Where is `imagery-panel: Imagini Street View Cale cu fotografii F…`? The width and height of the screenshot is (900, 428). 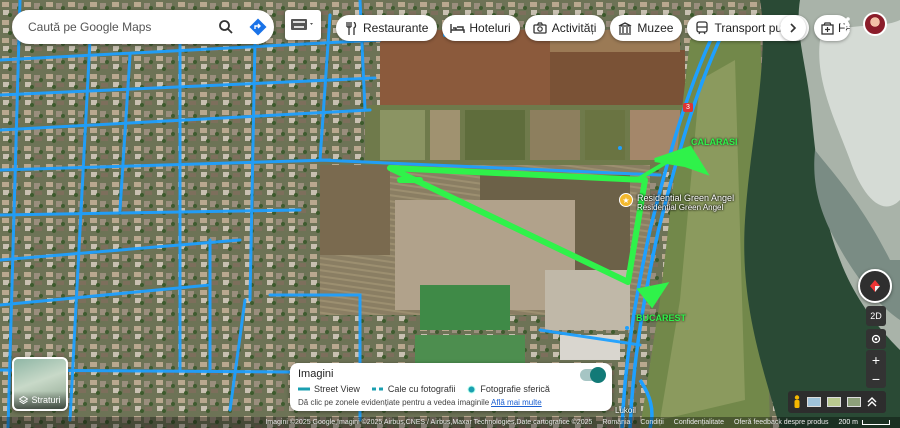 imagery-panel: Imagini Street View Cale cu fotografii F… is located at coordinates (451, 387).